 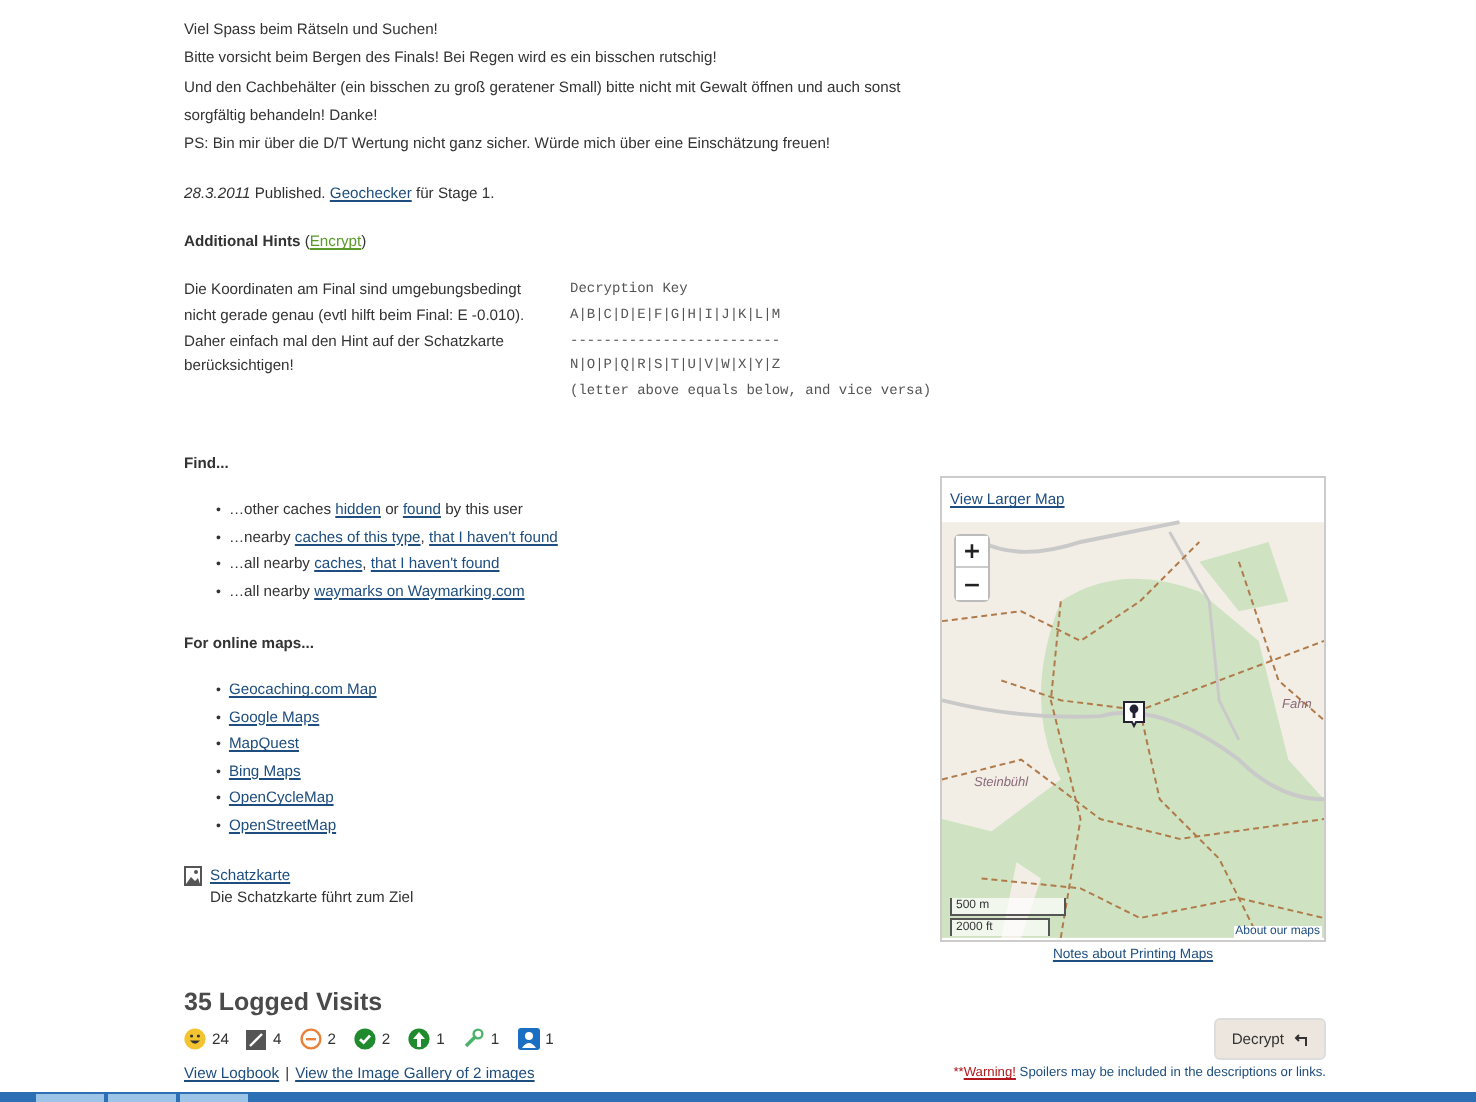 What do you see at coordinates (1134, 714) in the screenshot?
I see `cache-marker-icon` at bounding box center [1134, 714].